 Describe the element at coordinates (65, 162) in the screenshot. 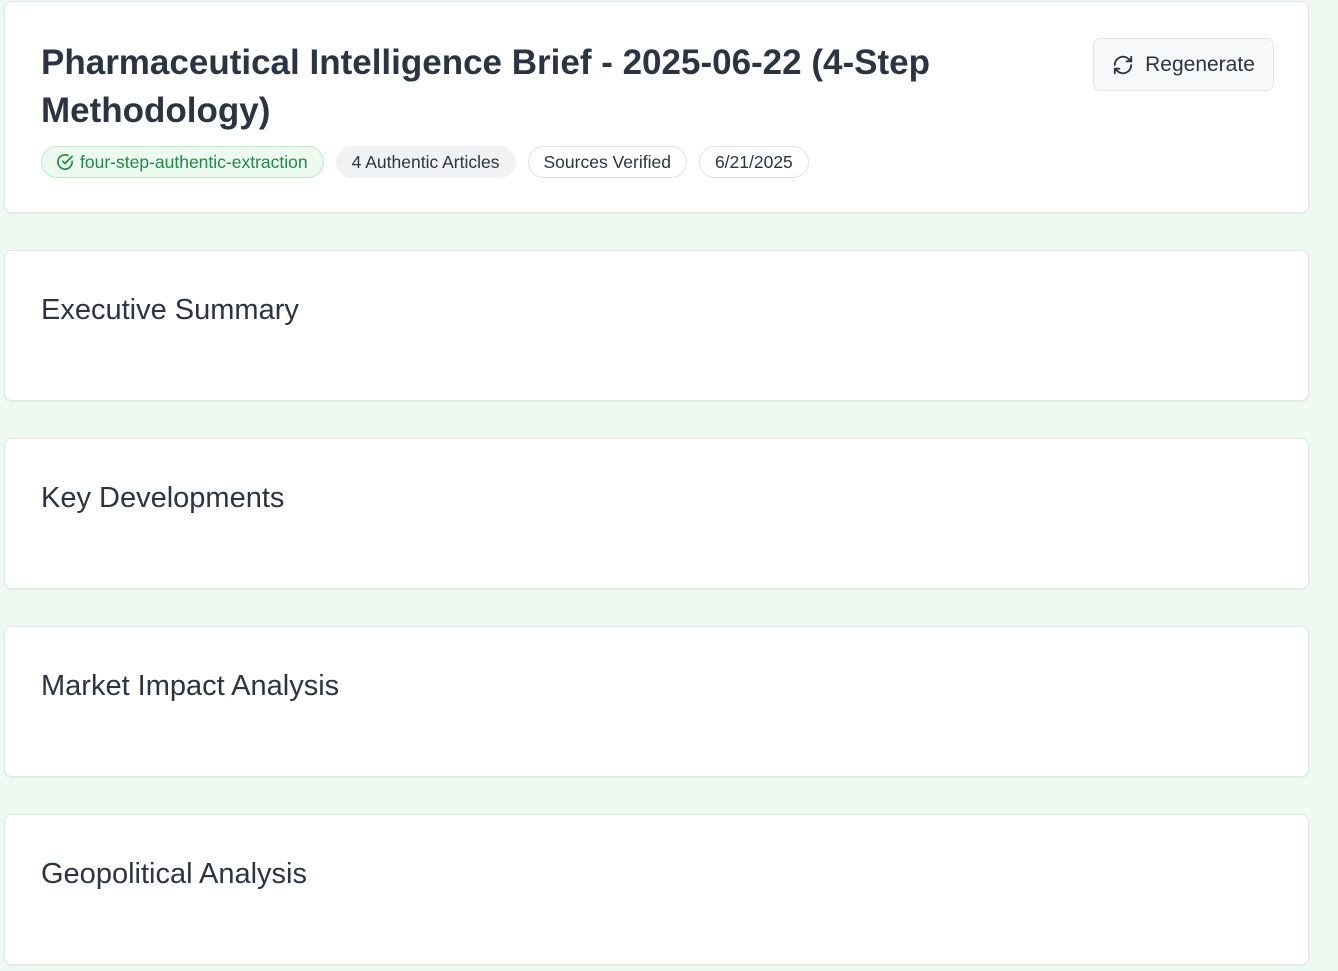

I see `check-circle-icon` at that location.